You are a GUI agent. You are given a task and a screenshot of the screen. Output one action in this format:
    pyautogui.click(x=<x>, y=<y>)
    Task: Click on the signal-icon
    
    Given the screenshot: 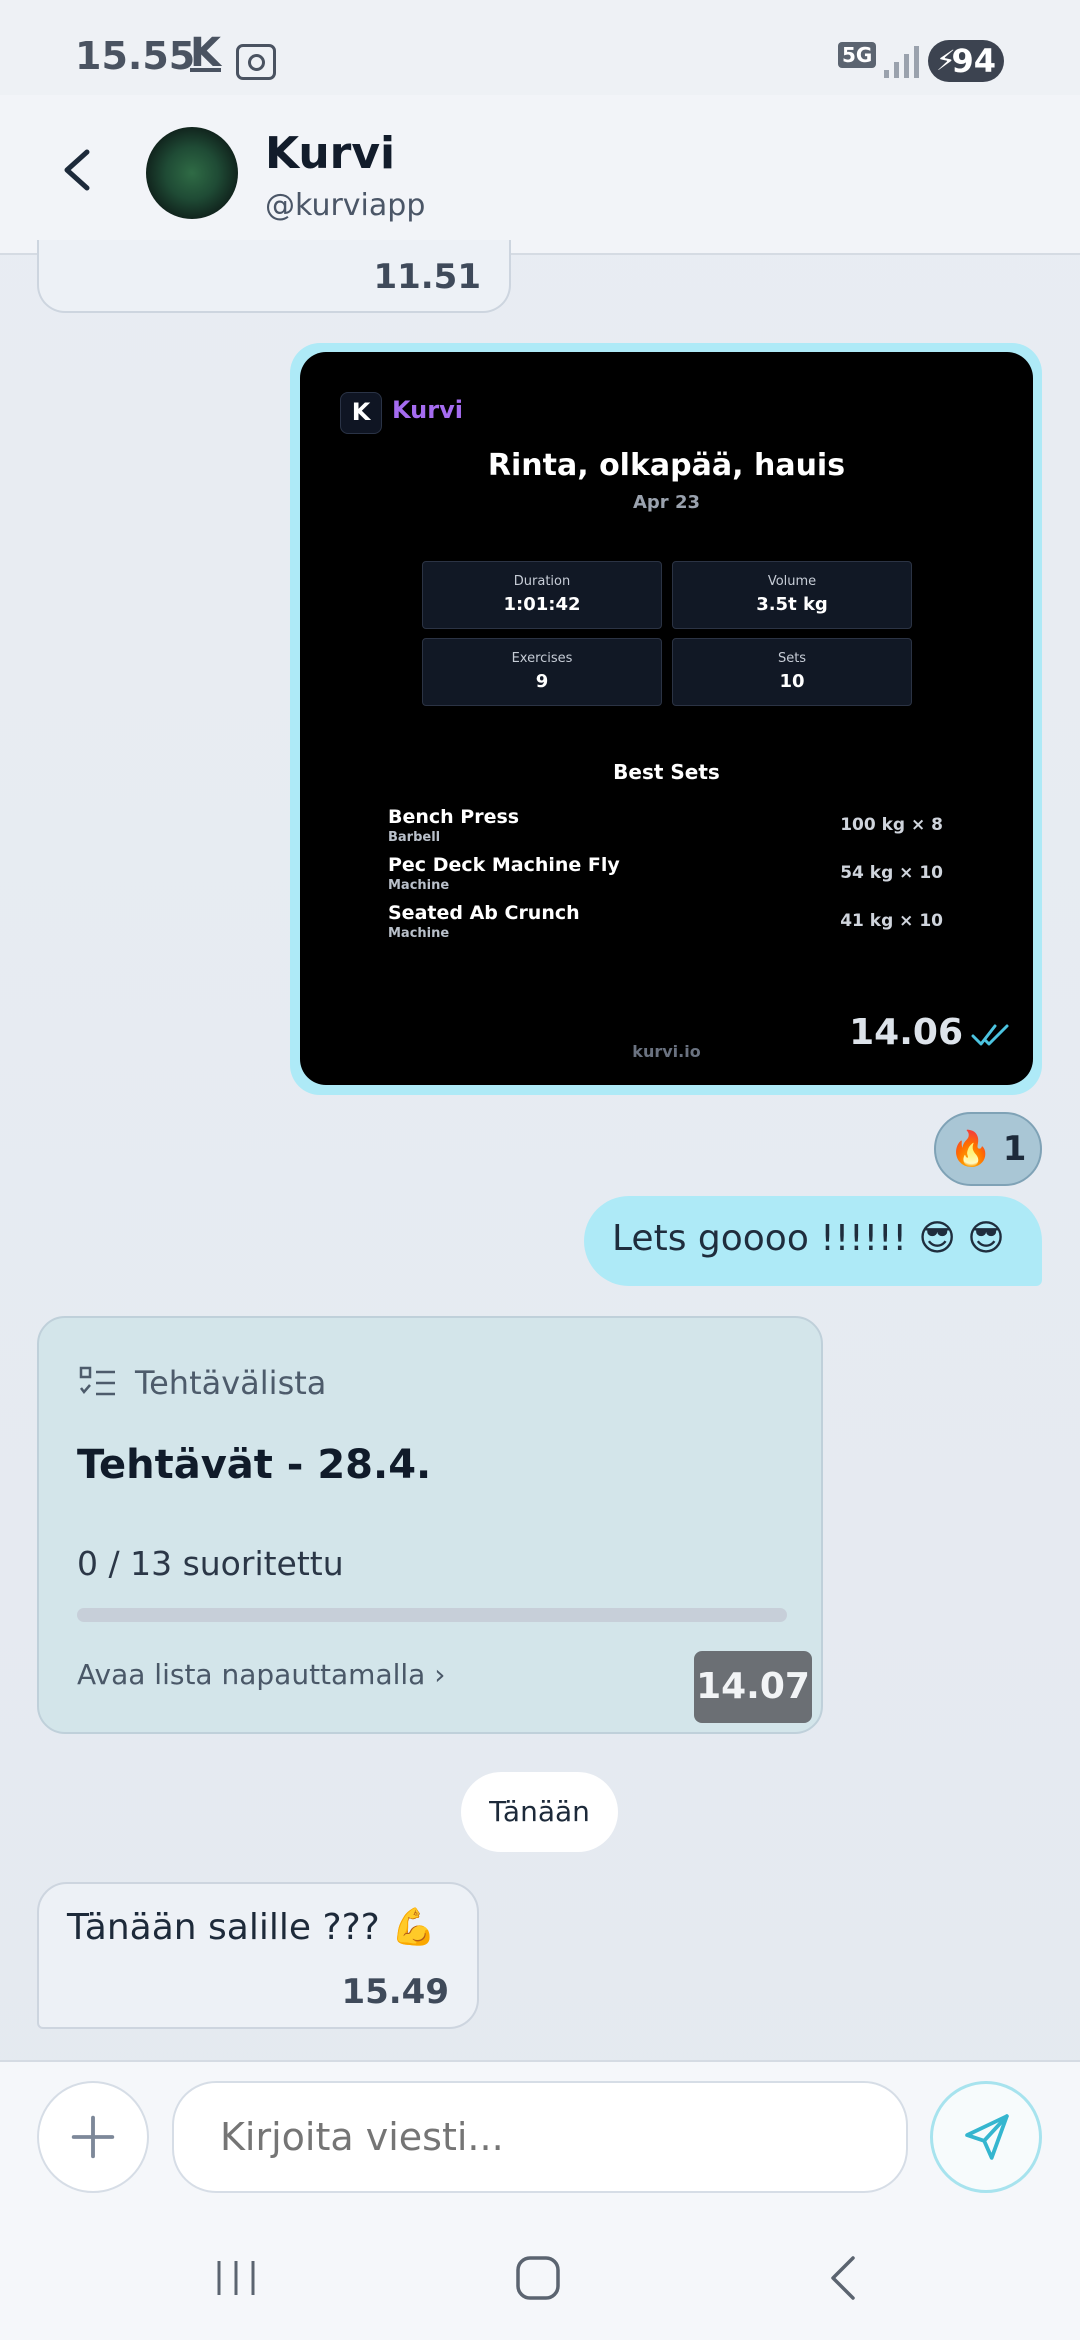 What is the action you would take?
    pyautogui.click(x=901, y=62)
    